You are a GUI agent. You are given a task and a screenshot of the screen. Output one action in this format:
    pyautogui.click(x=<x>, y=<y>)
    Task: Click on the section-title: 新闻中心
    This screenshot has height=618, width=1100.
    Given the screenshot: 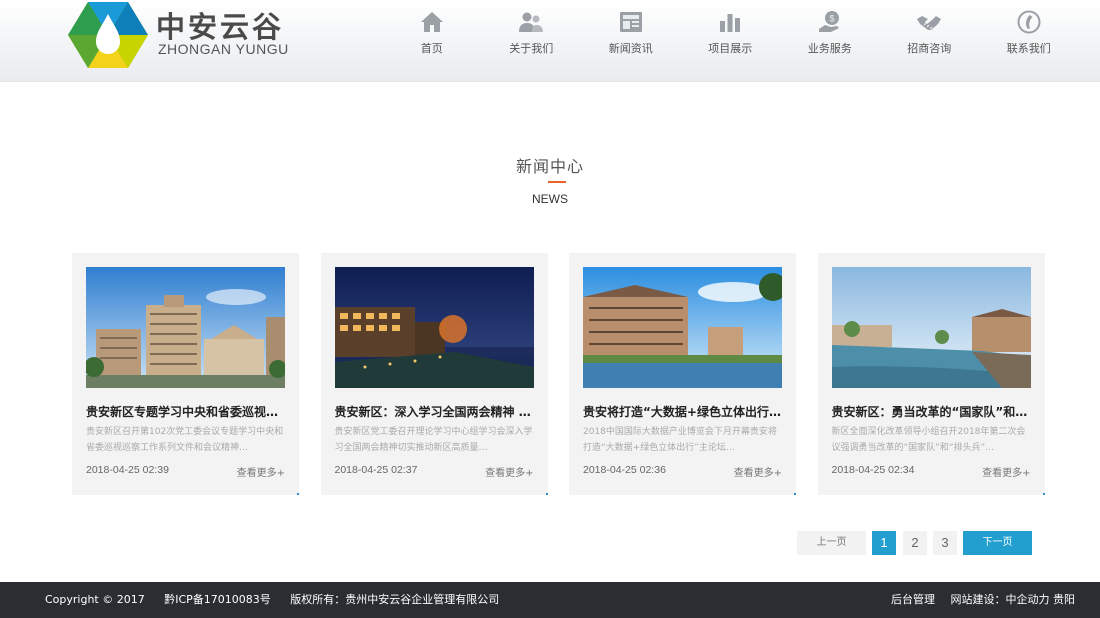 What is the action you would take?
    pyautogui.click(x=549, y=166)
    